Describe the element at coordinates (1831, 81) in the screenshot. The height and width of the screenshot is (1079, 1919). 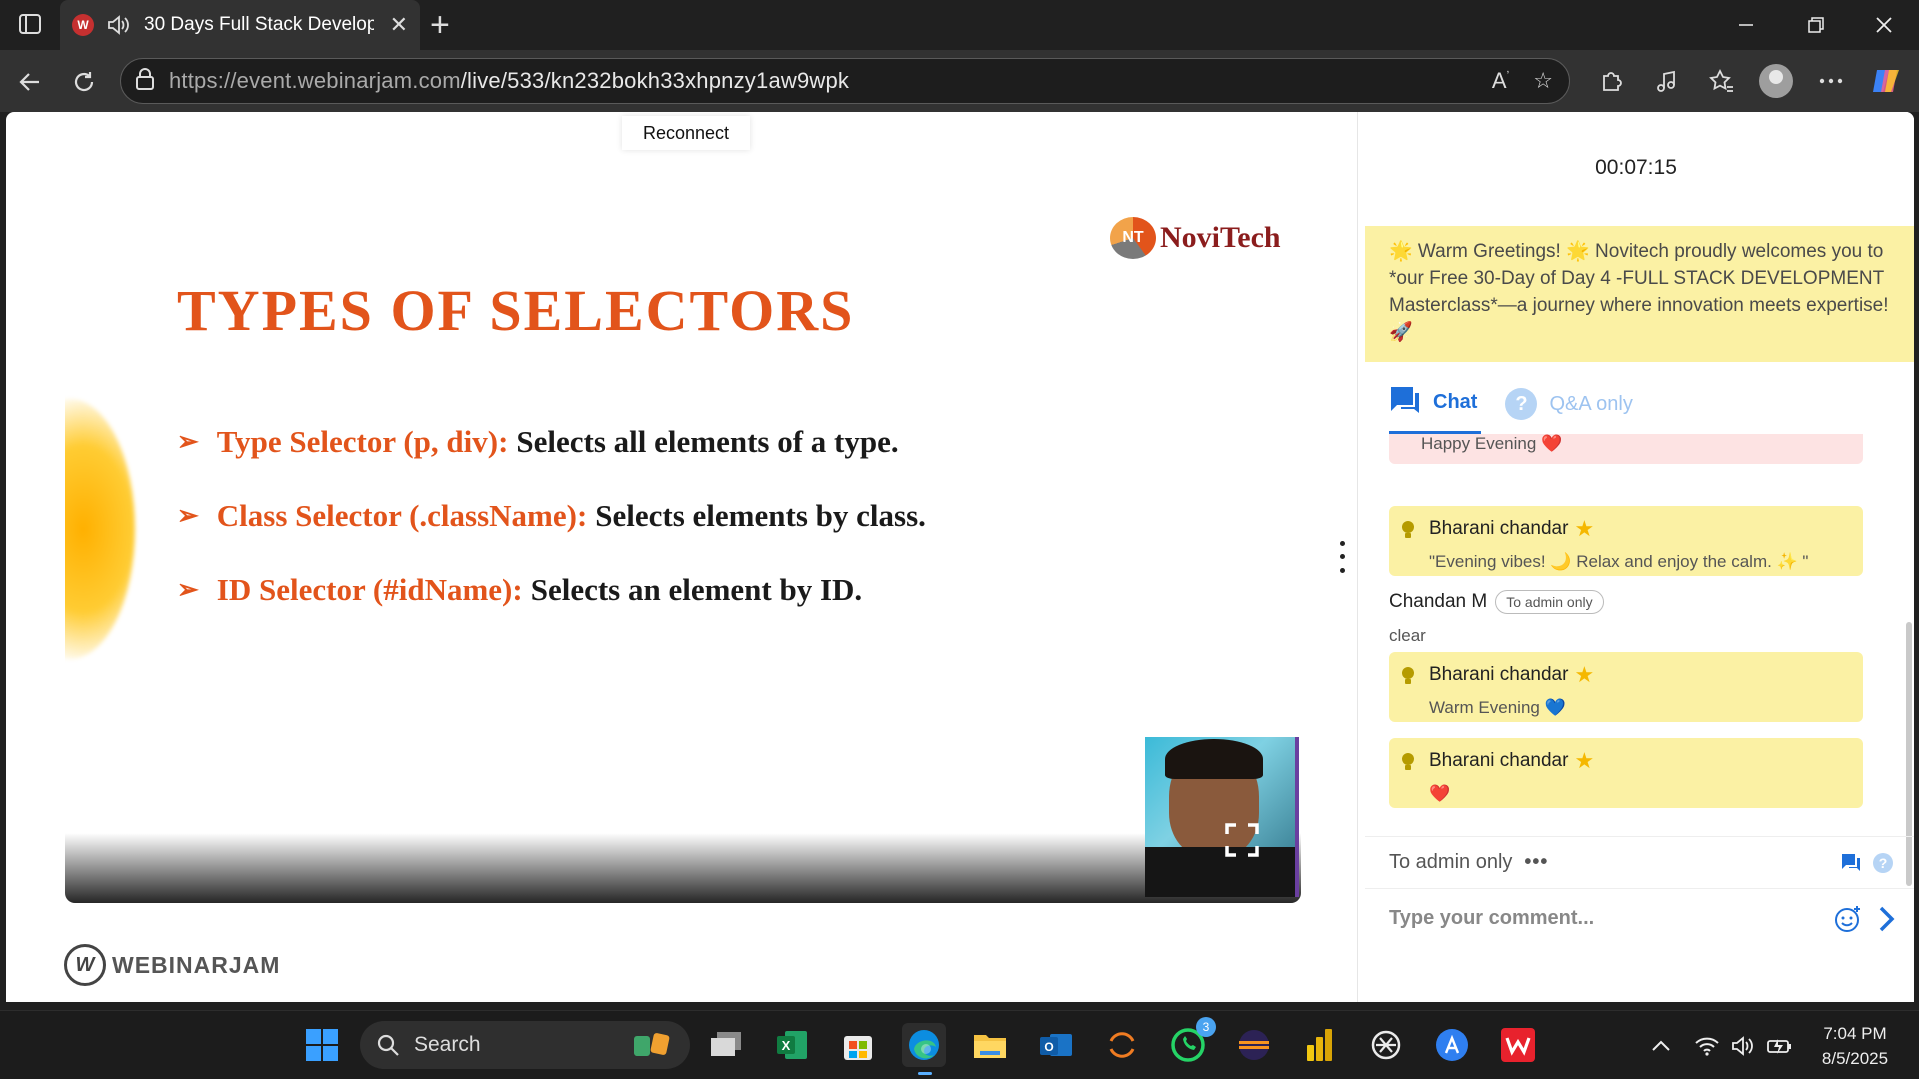
I see `more-options-icon` at that location.